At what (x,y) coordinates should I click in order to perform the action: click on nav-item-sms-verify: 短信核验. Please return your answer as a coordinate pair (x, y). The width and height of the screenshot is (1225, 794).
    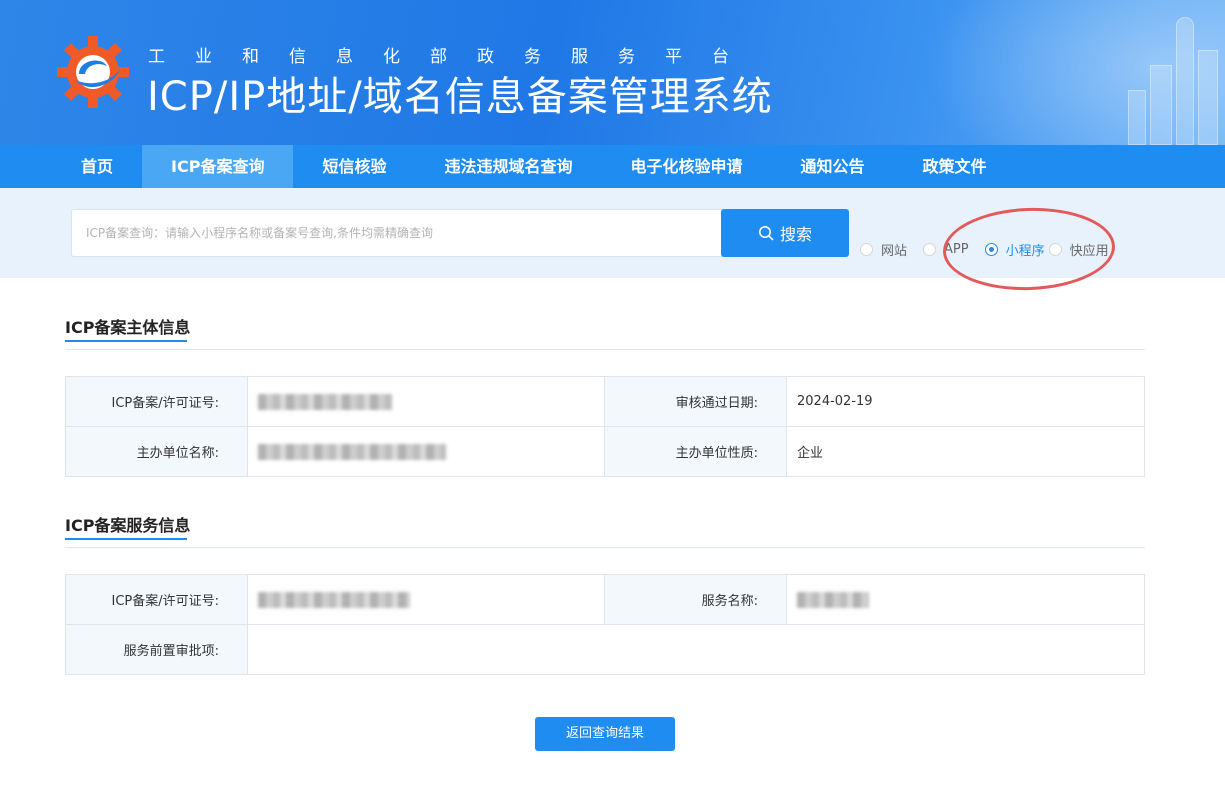
    Looking at the image, I should click on (354, 166).